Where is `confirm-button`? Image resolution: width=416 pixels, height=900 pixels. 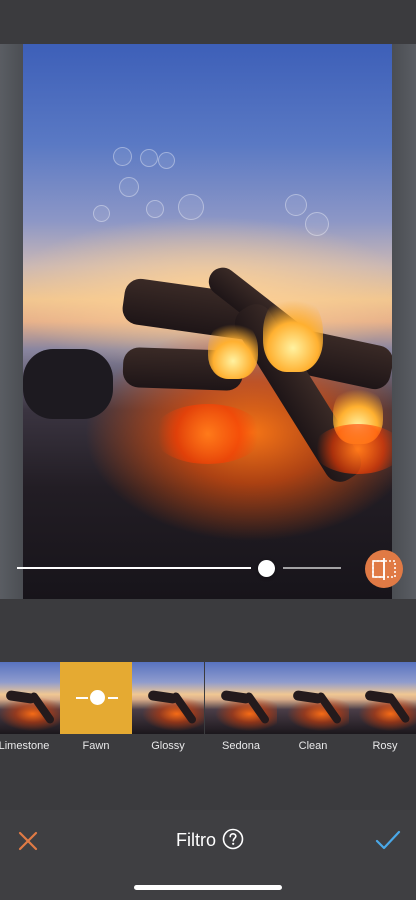 confirm-button is located at coordinates (388, 840).